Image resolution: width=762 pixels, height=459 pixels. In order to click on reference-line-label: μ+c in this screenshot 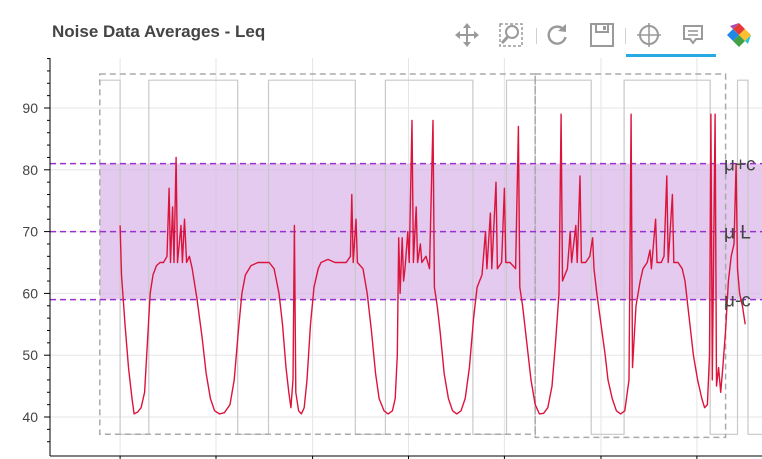, I will do `click(740, 165)`.